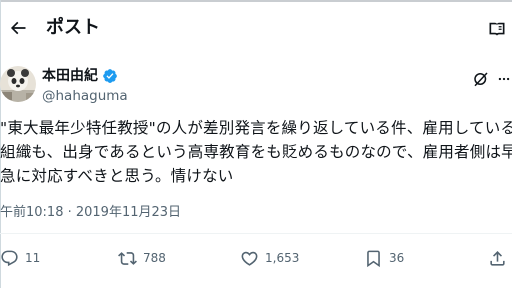 The image size is (512, 288). I want to click on like-button: 1,653, so click(269, 258).